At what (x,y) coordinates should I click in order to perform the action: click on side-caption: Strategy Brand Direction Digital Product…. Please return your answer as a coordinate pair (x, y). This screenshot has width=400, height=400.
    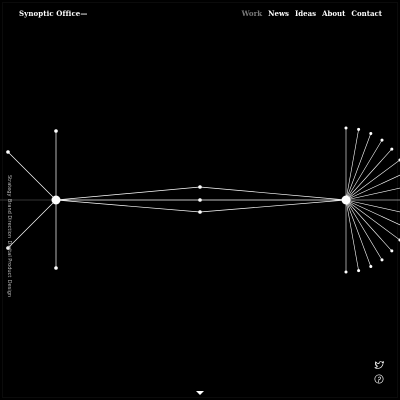
    Looking at the image, I should click on (9, 236).